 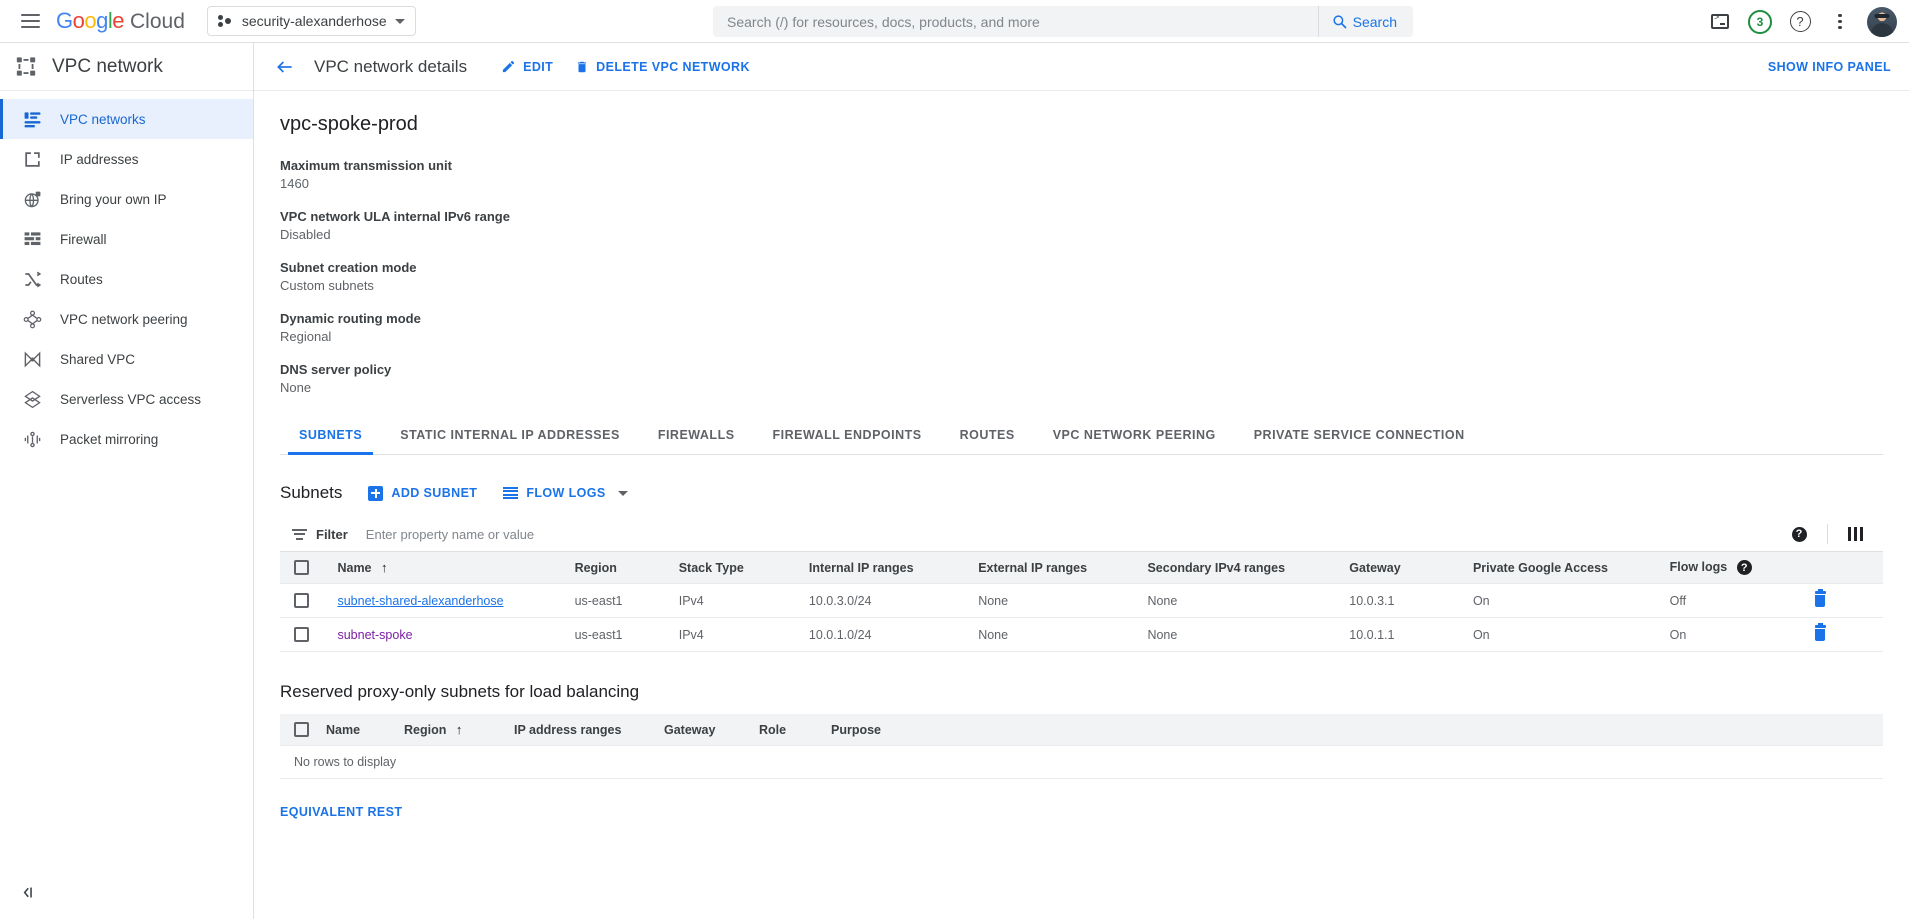 What do you see at coordinates (696, 435) in the screenshot?
I see `tab-firewalls: FIREWALLS` at bounding box center [696, 435].